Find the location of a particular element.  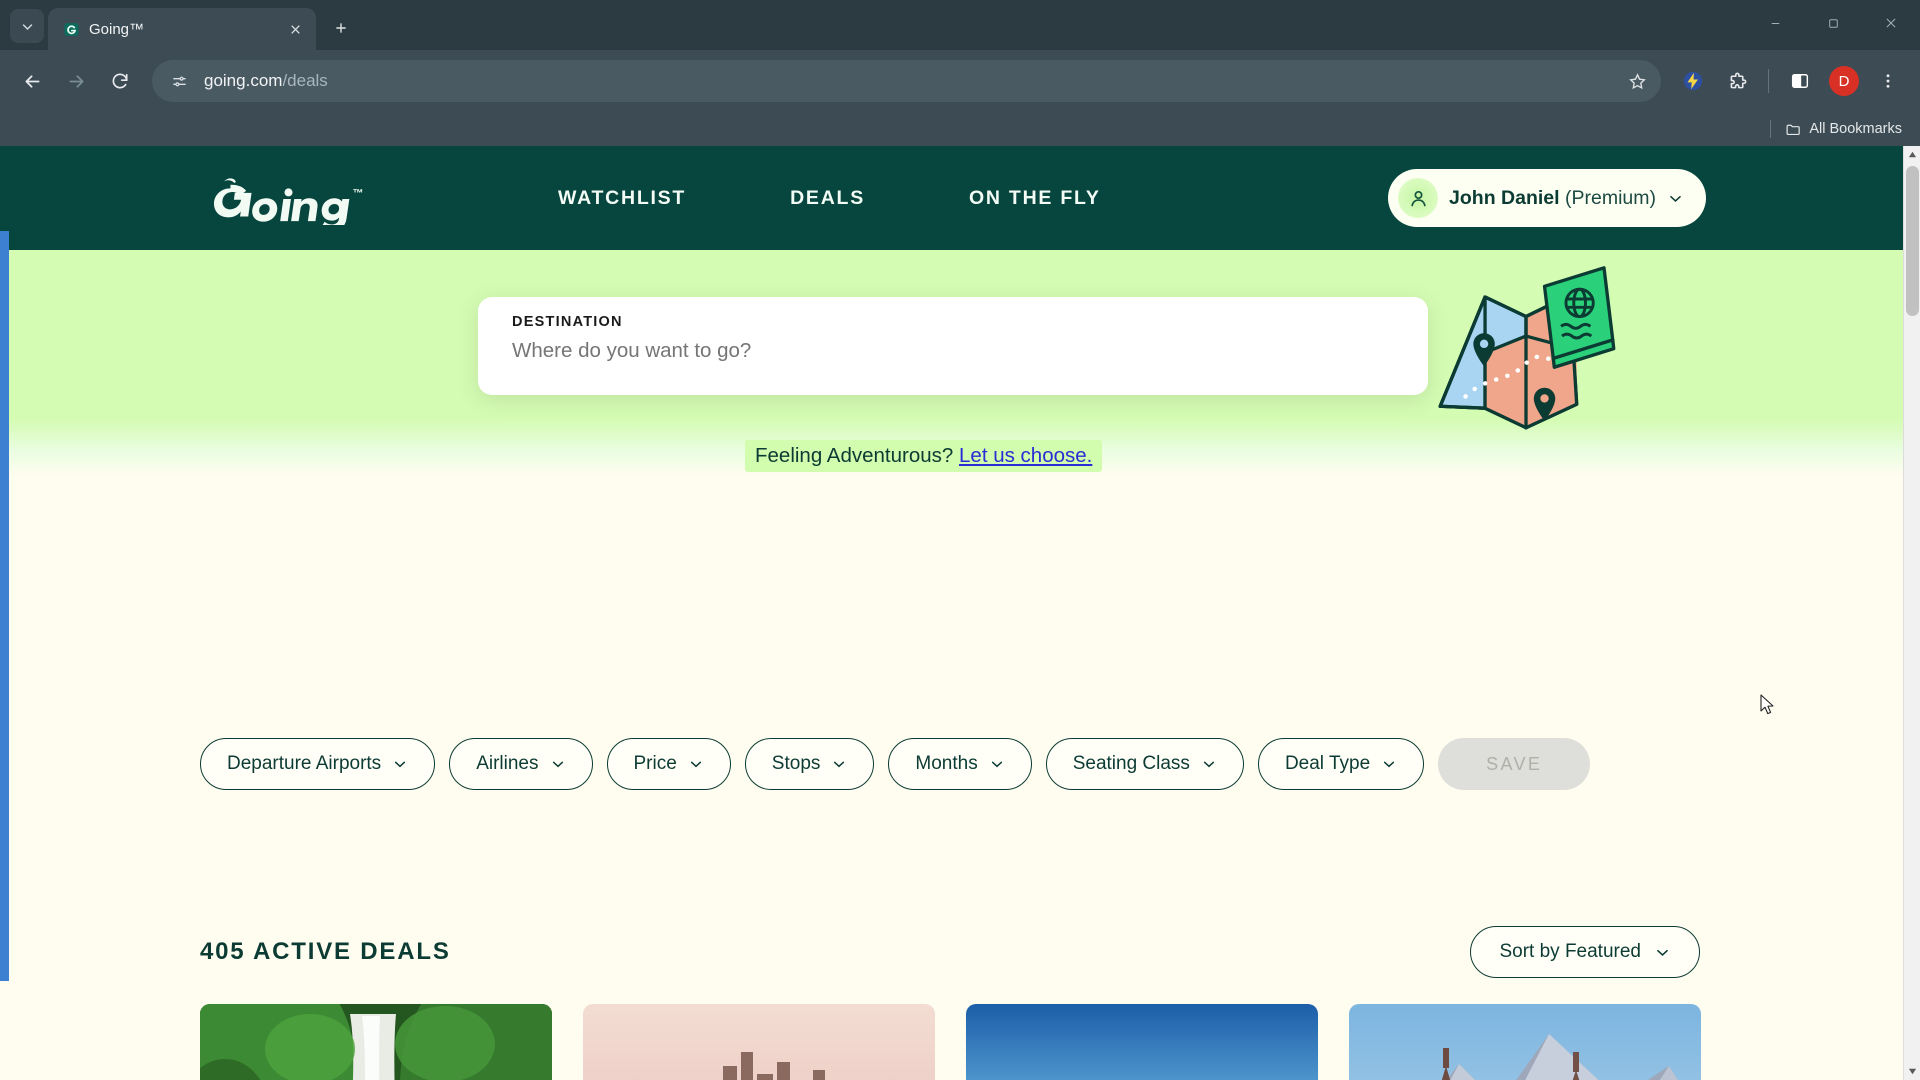

tab-search-button is located at coordinates (27, 26).